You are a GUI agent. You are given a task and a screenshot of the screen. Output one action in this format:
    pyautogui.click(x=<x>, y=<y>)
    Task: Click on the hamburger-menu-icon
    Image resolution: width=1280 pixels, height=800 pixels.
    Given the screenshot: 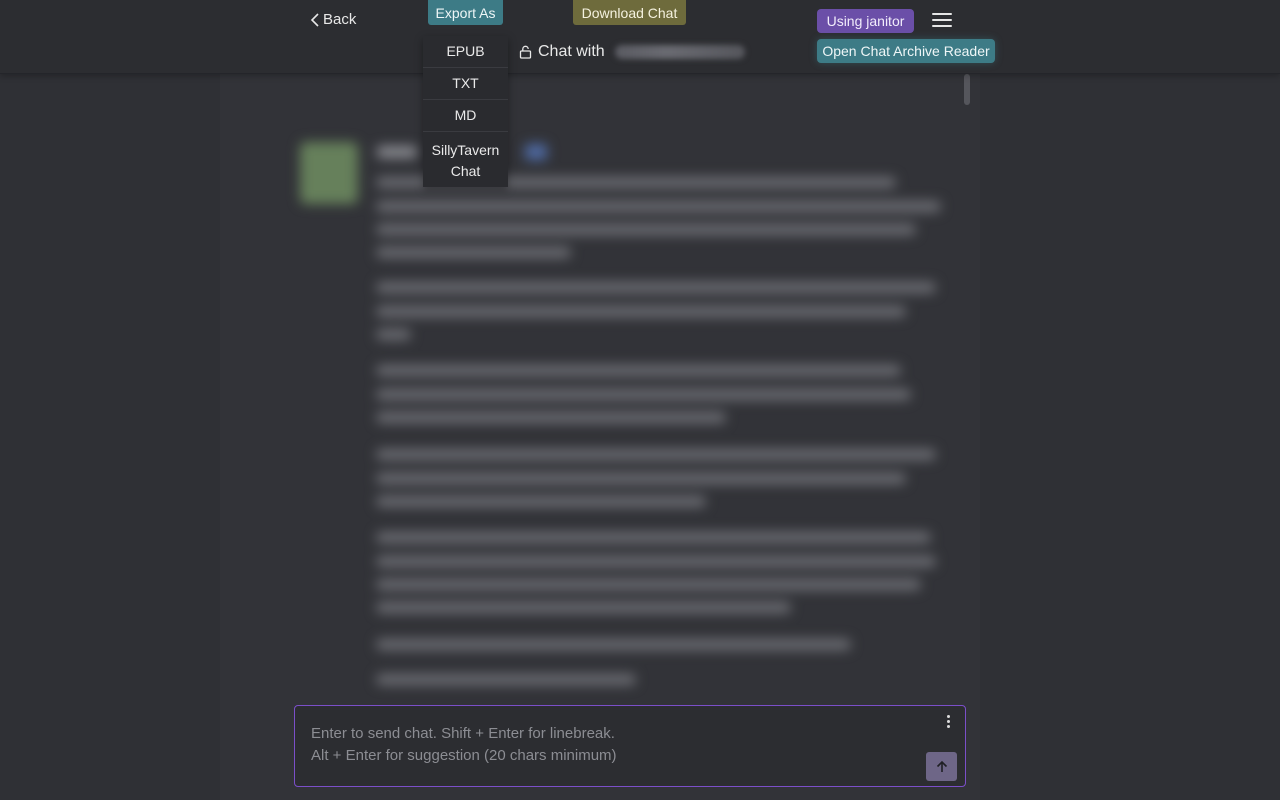 What is the action you would take?
    pyautogui.click(x=942, y=21)
    